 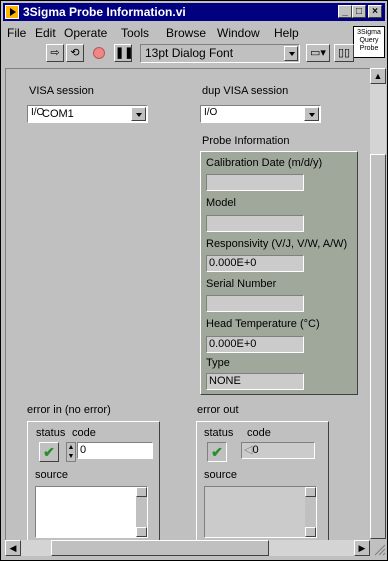 I want to click on vi-icon-text: Query, so click(x=369, y=40).